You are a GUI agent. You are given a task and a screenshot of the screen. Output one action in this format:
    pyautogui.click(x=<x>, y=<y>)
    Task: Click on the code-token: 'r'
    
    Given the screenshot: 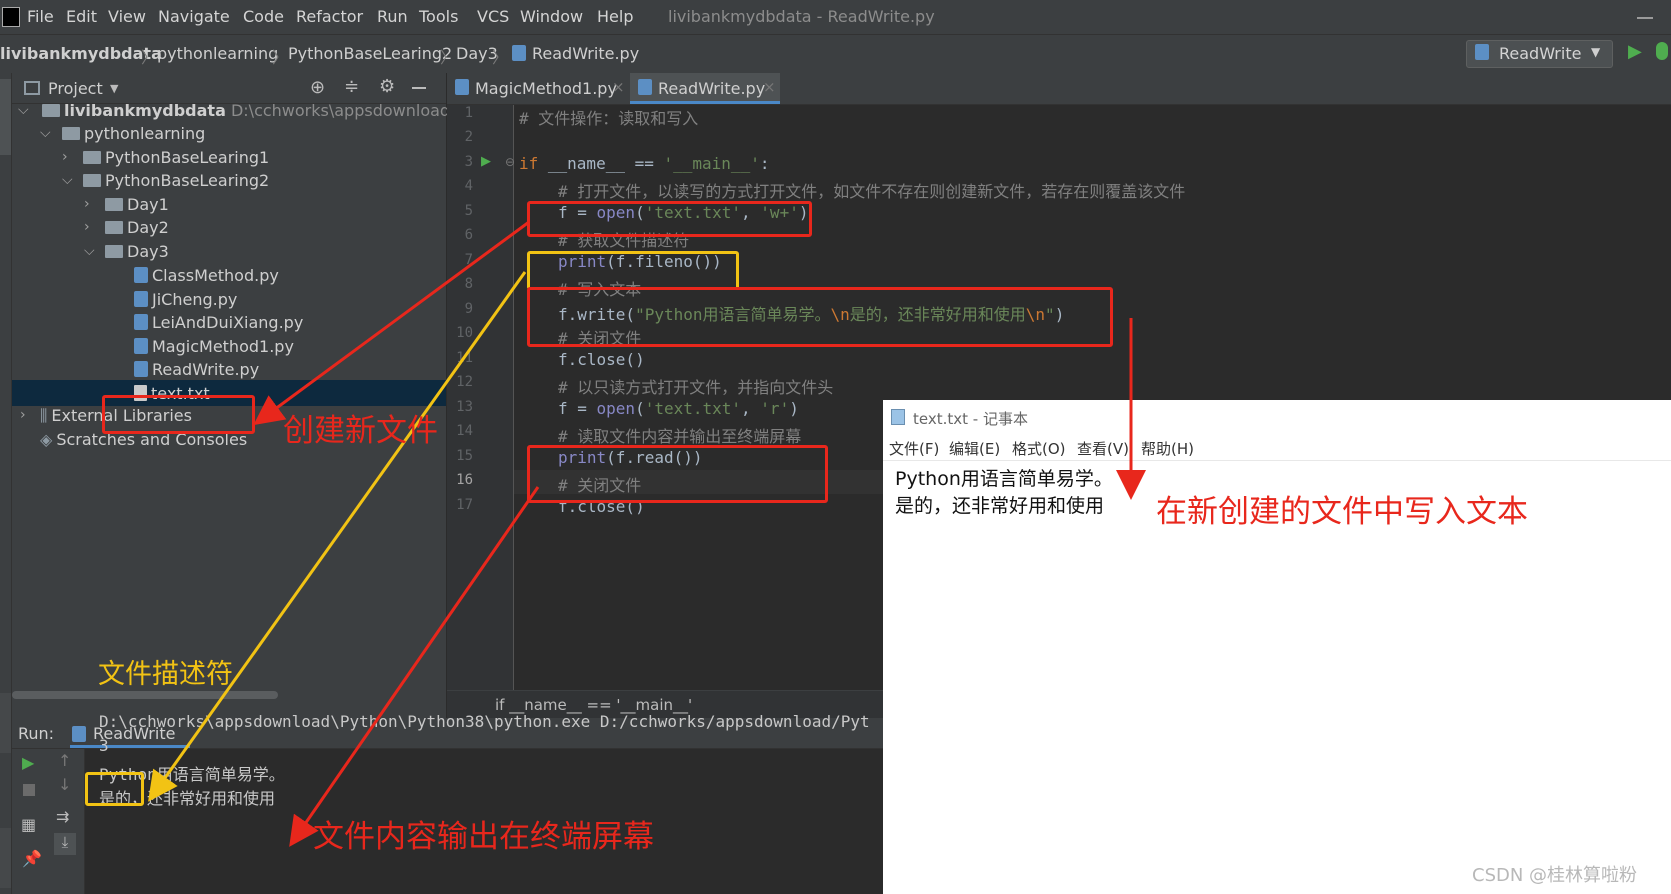 What is the action you would take?
    pyautogui.click(x=775, y=408)
    